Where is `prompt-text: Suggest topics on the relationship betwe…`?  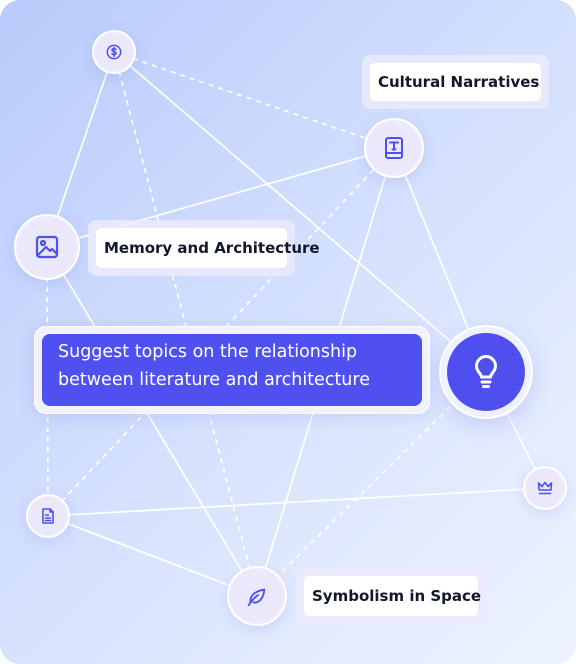 prompt-text: Suggest topics on the relationship betwe… is located at coordinates (232, 370).